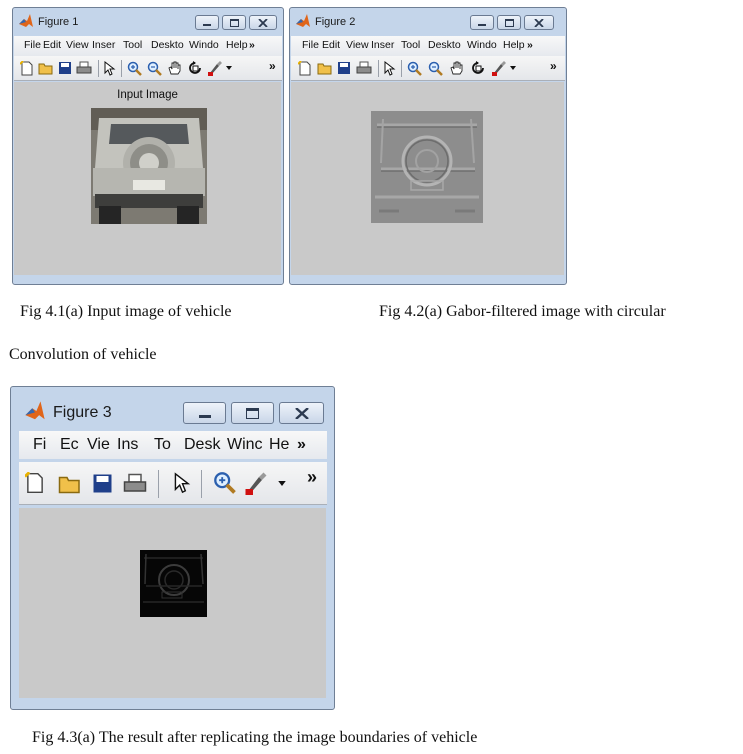 Image resolution: width=743 pixels, height=754 pixels. I want to click on menu-file: Fi, so click(46, 445).